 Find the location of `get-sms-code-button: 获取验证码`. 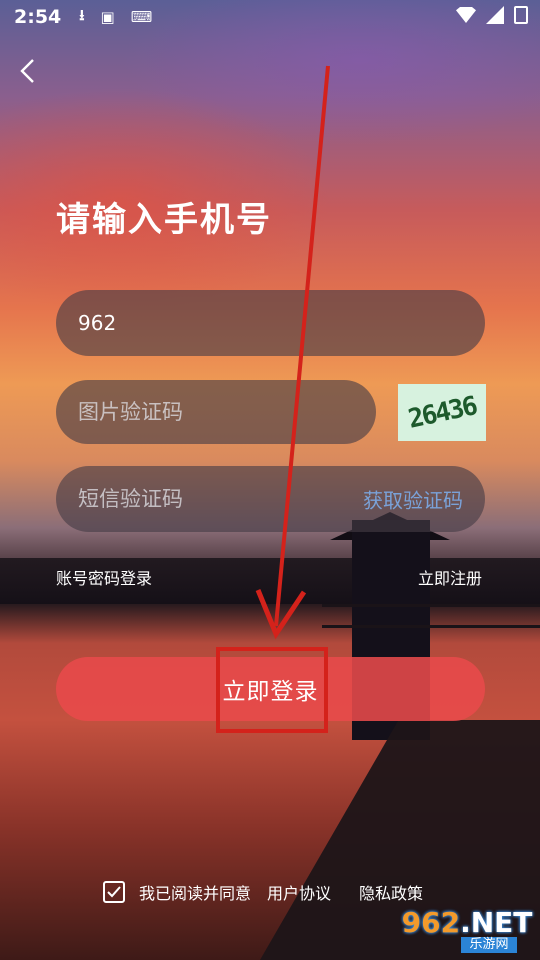

get-sms-code-button: 获取验证码 is located at coordinates (413, 499).